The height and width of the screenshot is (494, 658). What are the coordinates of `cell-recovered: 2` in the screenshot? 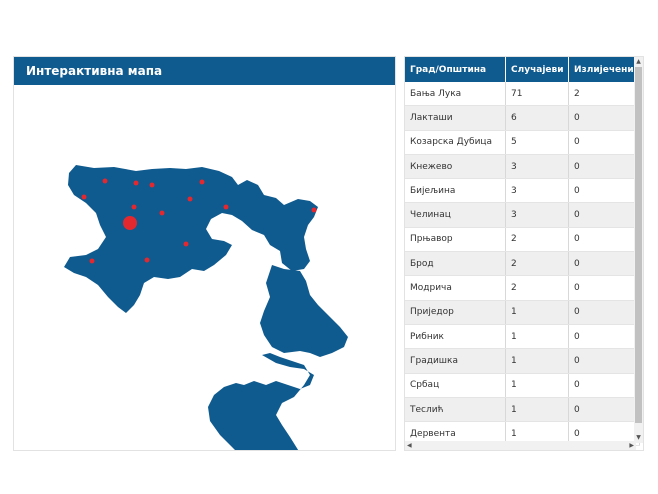 It's located at (604, 94).